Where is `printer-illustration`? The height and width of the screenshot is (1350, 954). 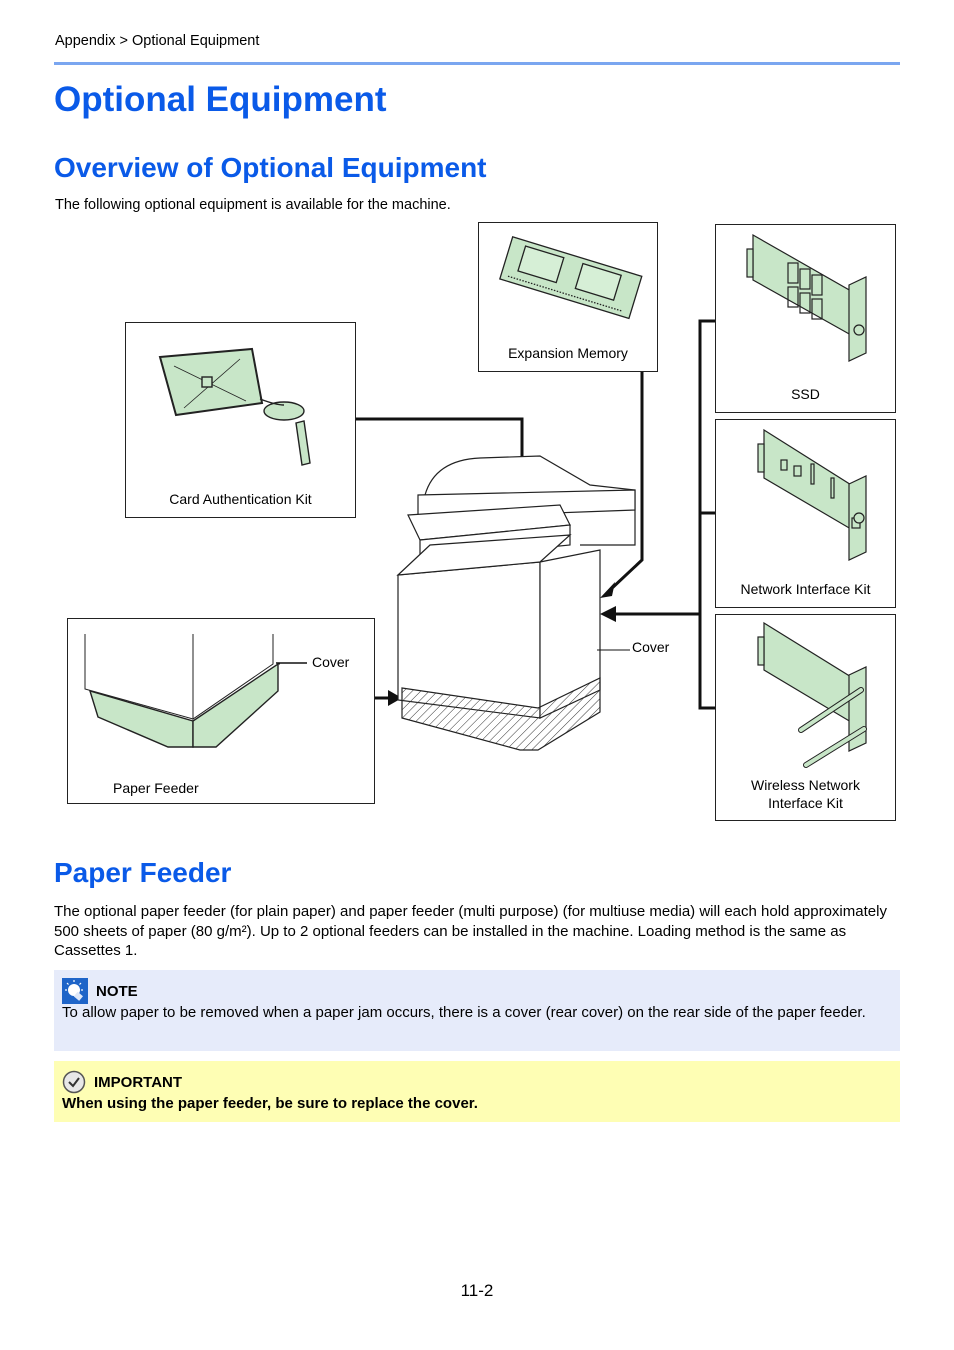 printer-illustration is located at coordinates (516, 603).